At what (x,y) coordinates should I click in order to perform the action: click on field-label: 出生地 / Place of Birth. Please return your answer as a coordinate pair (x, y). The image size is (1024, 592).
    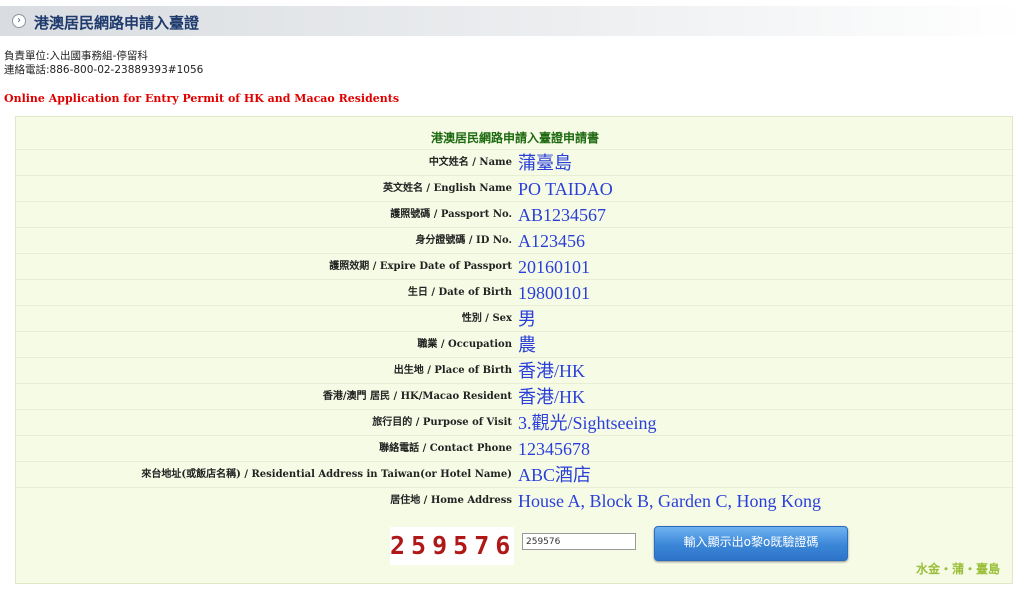
    Looking at the image, I should click on (452, 370).